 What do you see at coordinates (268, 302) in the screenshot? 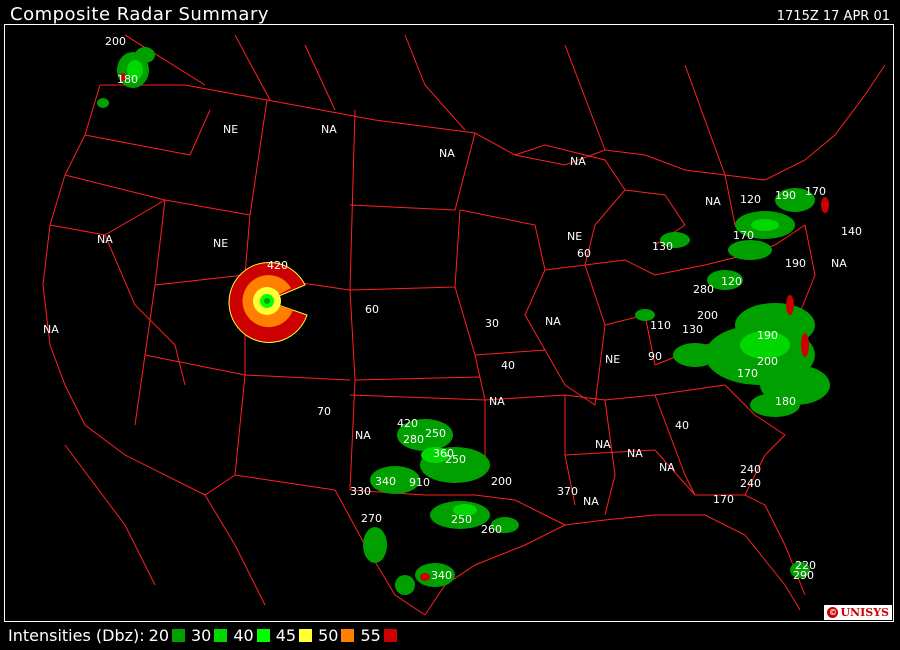
I see `clutter-ring` at bounding box center [268, 302].